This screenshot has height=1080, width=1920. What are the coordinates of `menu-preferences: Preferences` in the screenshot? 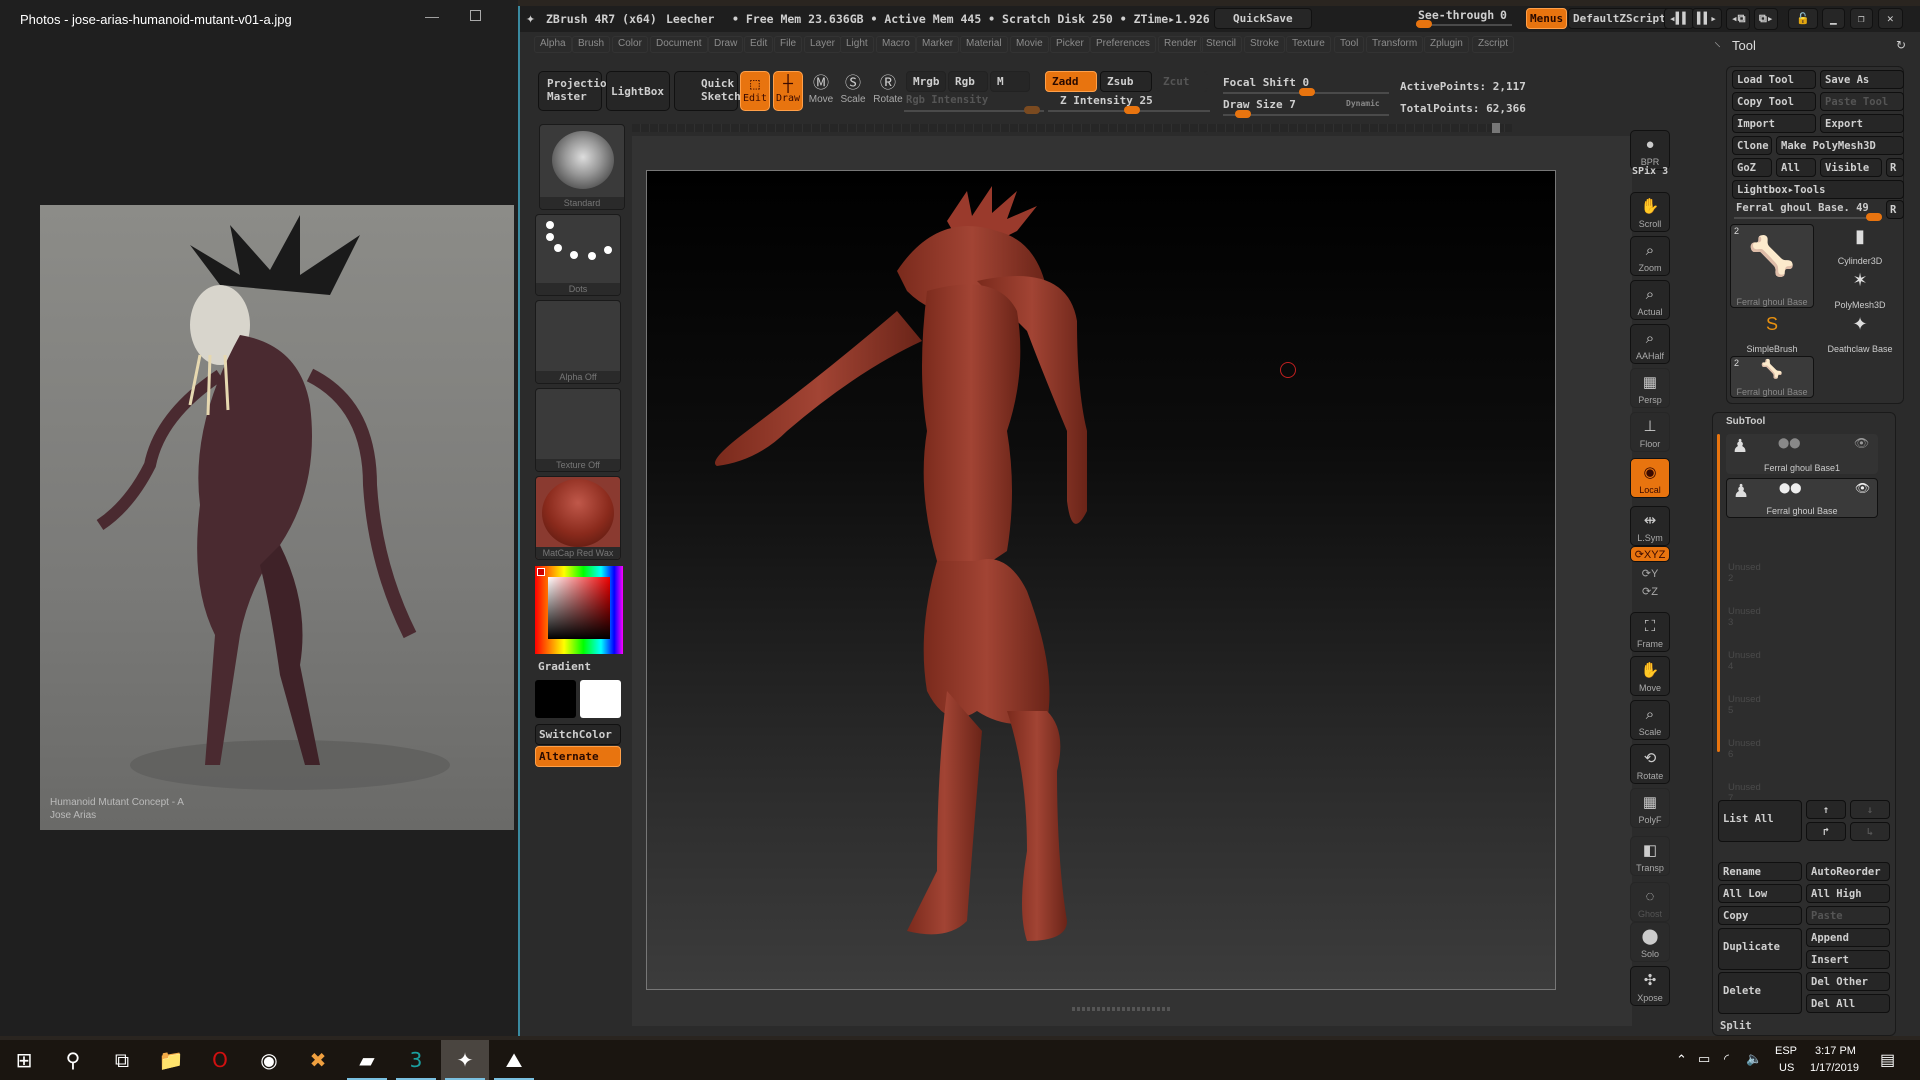 It's located at (1123, 44).